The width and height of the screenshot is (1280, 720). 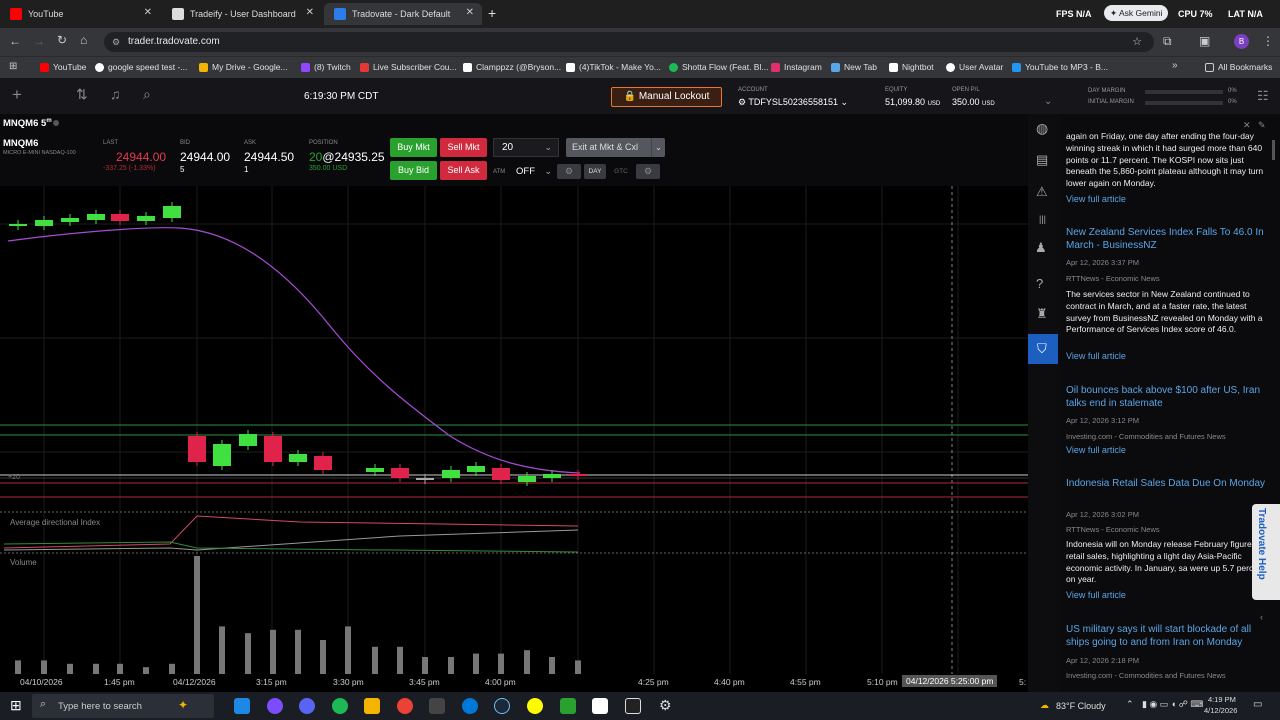 I want to click on manual-lockout-button: 🔒 Manual Lockout, so click(x=666, y=97).